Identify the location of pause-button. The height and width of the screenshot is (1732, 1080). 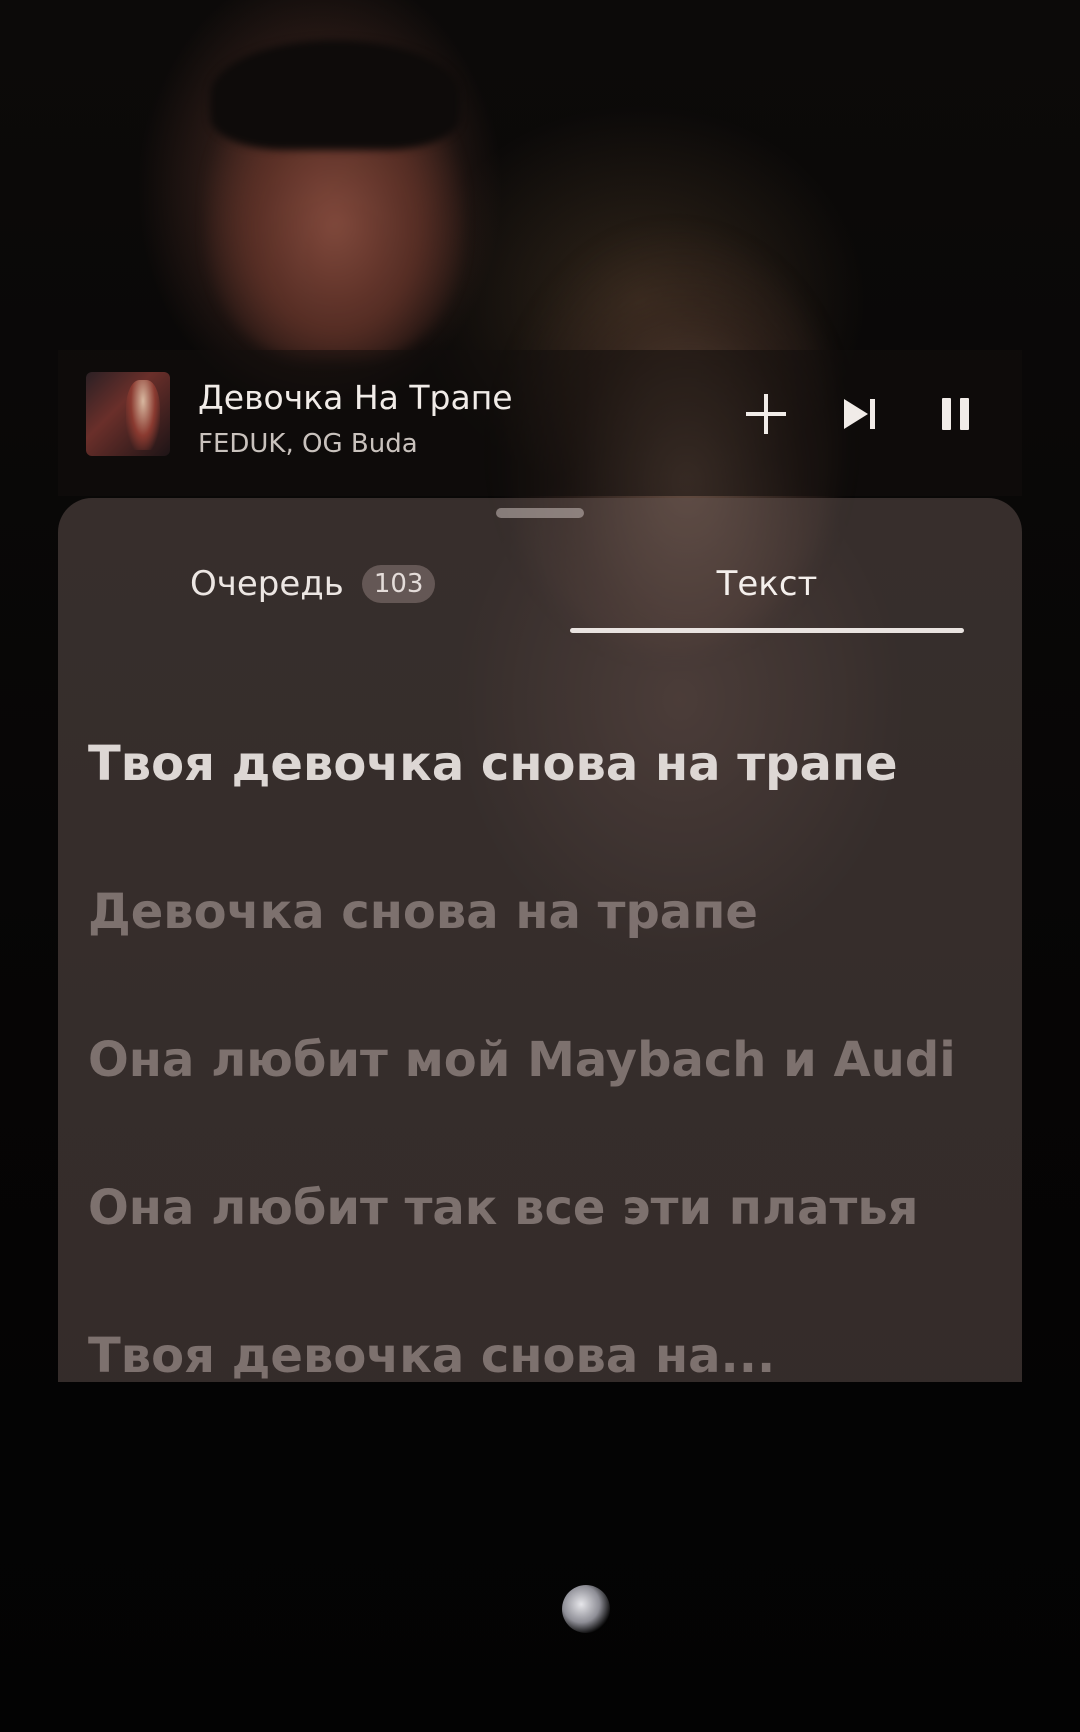
(956, 414).